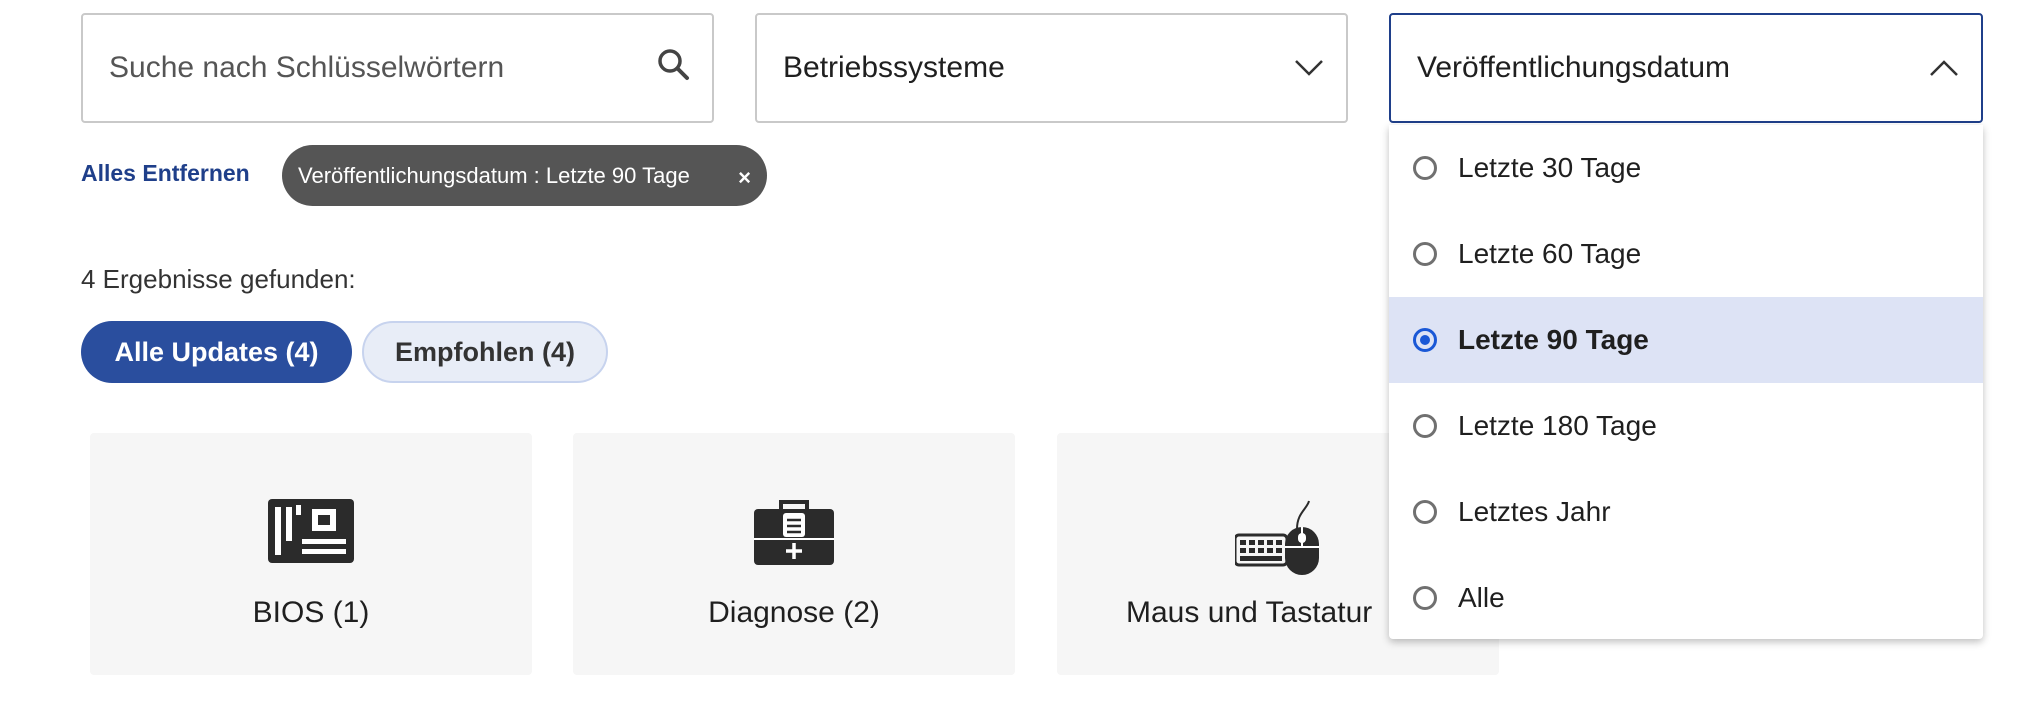 The width and height of the screenshot is (2030, 714). Describe the element at coordinates (1051, 68) in the screenshot. I see `os-select: Betriebssysteme` at that location.